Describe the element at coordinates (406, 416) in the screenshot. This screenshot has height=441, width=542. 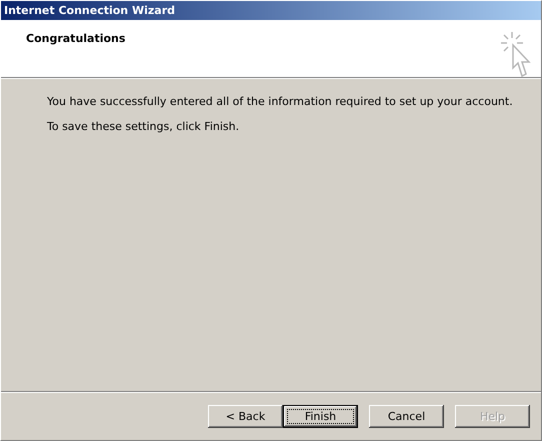
I see `wizard-button: Cancel` at that location.